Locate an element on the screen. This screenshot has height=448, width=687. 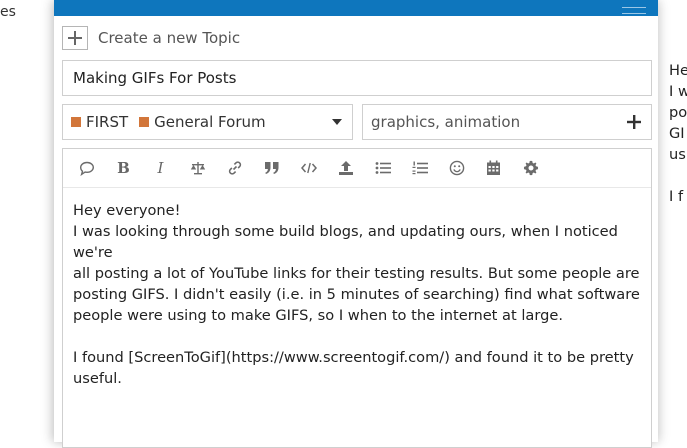
editor-toolbar: B I is located at coordinates (357, 168).